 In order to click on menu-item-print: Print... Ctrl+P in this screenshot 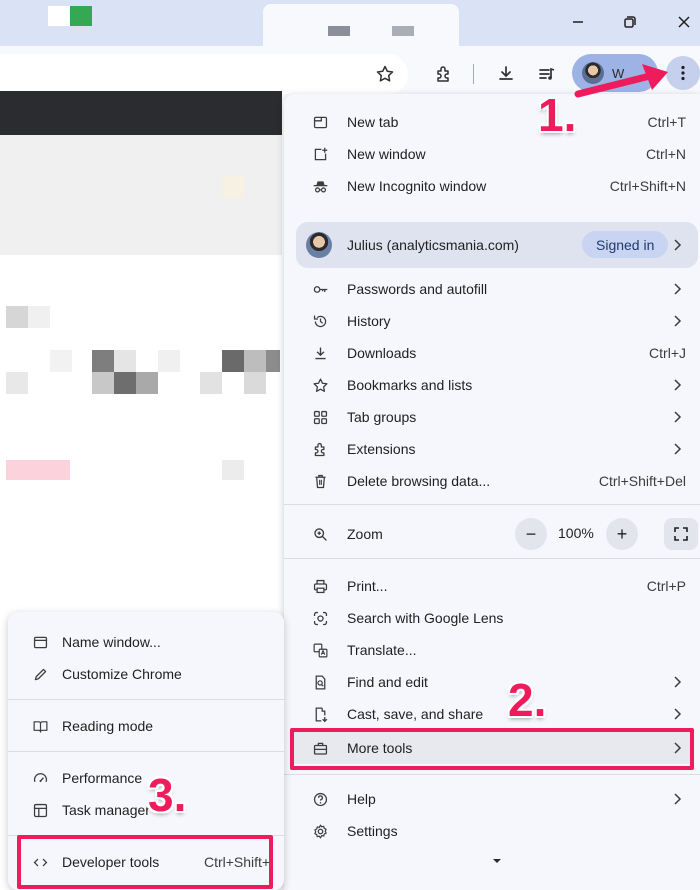, I will do `click(492, 586)`.